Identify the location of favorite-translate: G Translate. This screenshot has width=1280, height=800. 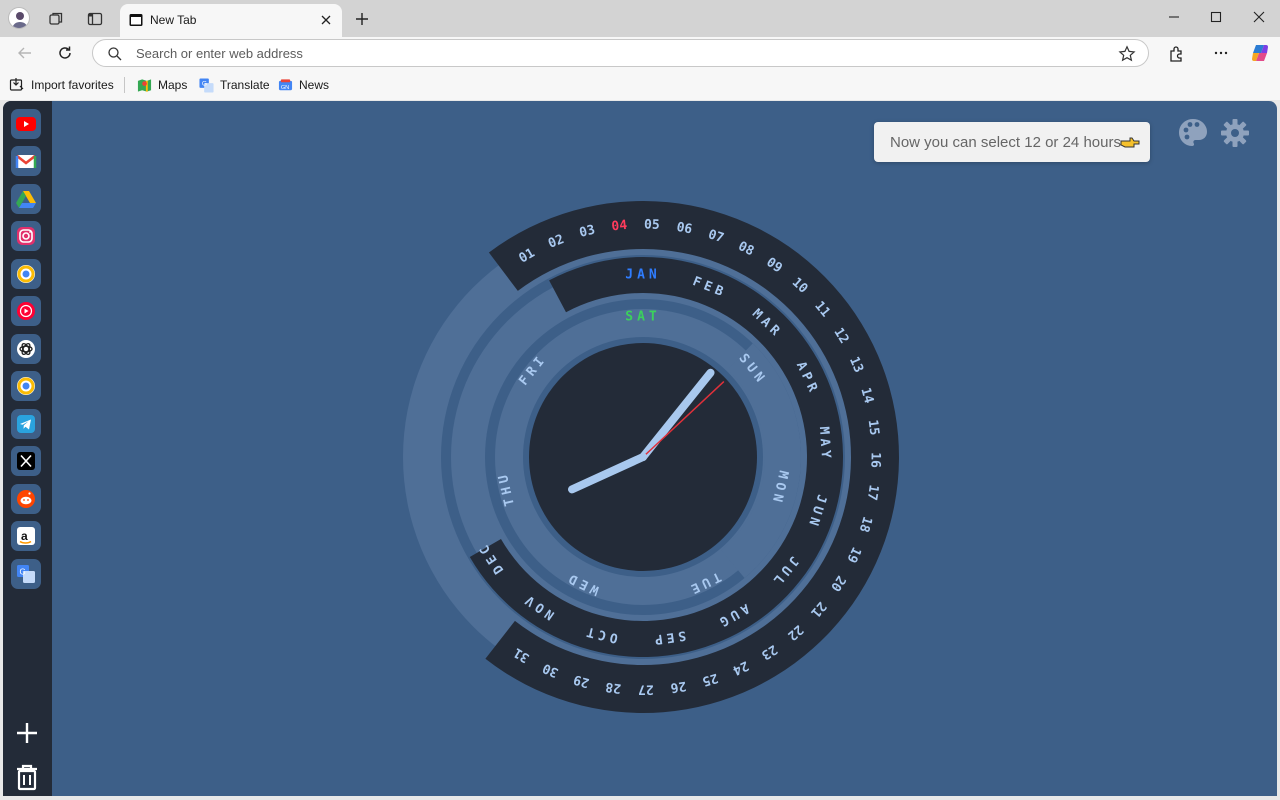
(234, 85).